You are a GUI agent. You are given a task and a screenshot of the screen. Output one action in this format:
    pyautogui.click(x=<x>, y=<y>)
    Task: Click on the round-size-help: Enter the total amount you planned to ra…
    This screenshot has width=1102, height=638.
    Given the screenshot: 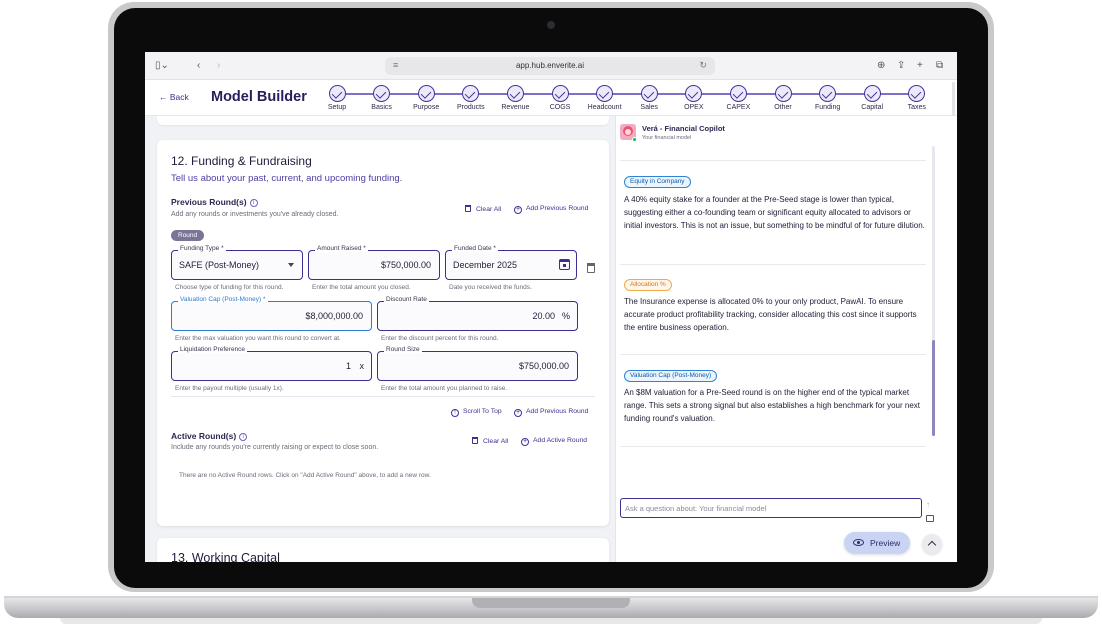 What is the action you would take?
    pyautogui.click(x=444, y=388)
    